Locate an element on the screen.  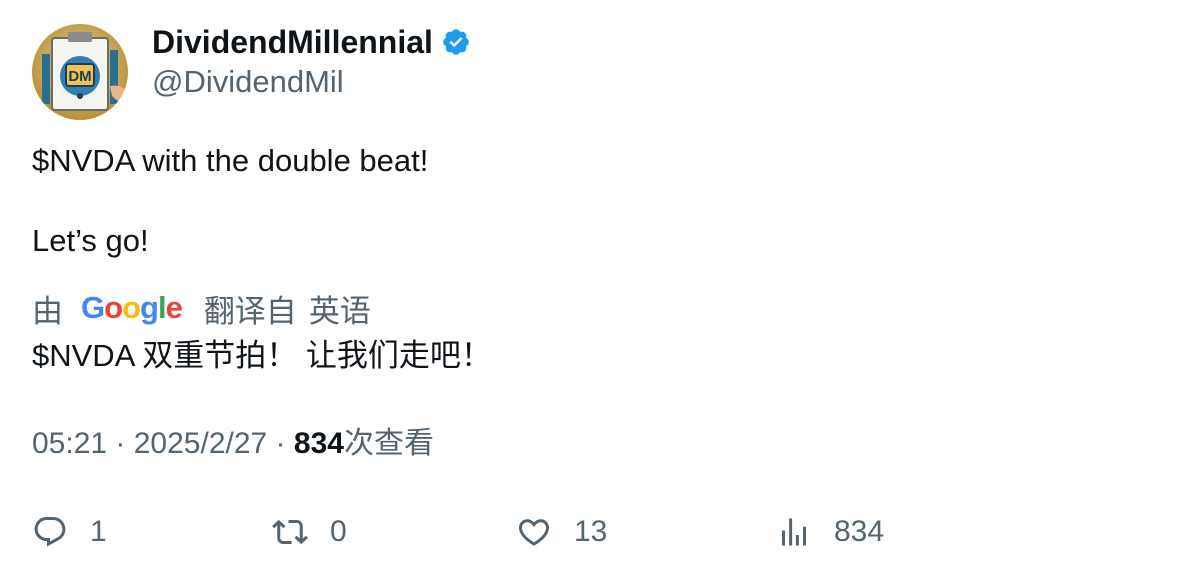
translated-by-label: 由 is located at coordinates (47, 311).